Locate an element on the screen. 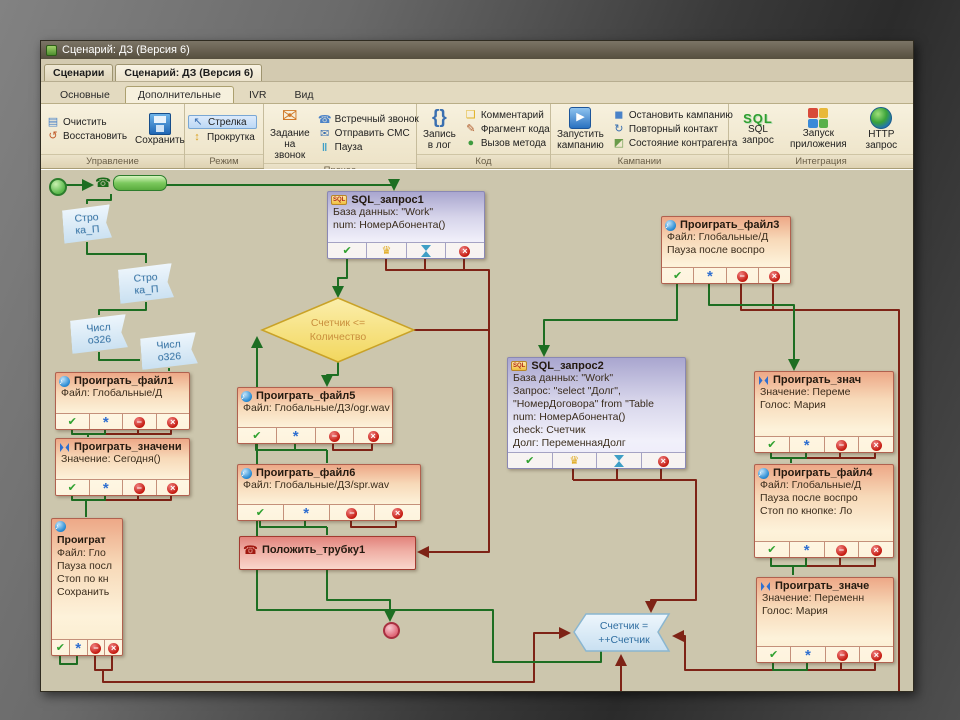 This screenshot has height=720, width=960. incoming-call-button: ☎ Встречный звонок is located at coordinates (368, 120).